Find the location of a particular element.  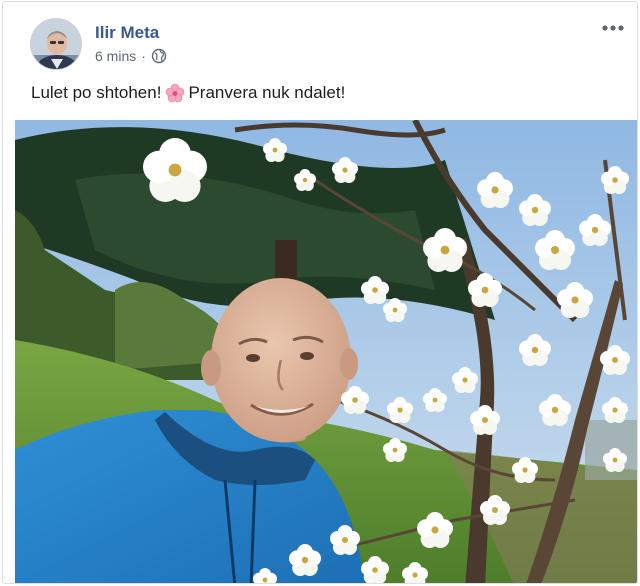

post-timestamp: 6 mins is located at coordinates (115, 56).